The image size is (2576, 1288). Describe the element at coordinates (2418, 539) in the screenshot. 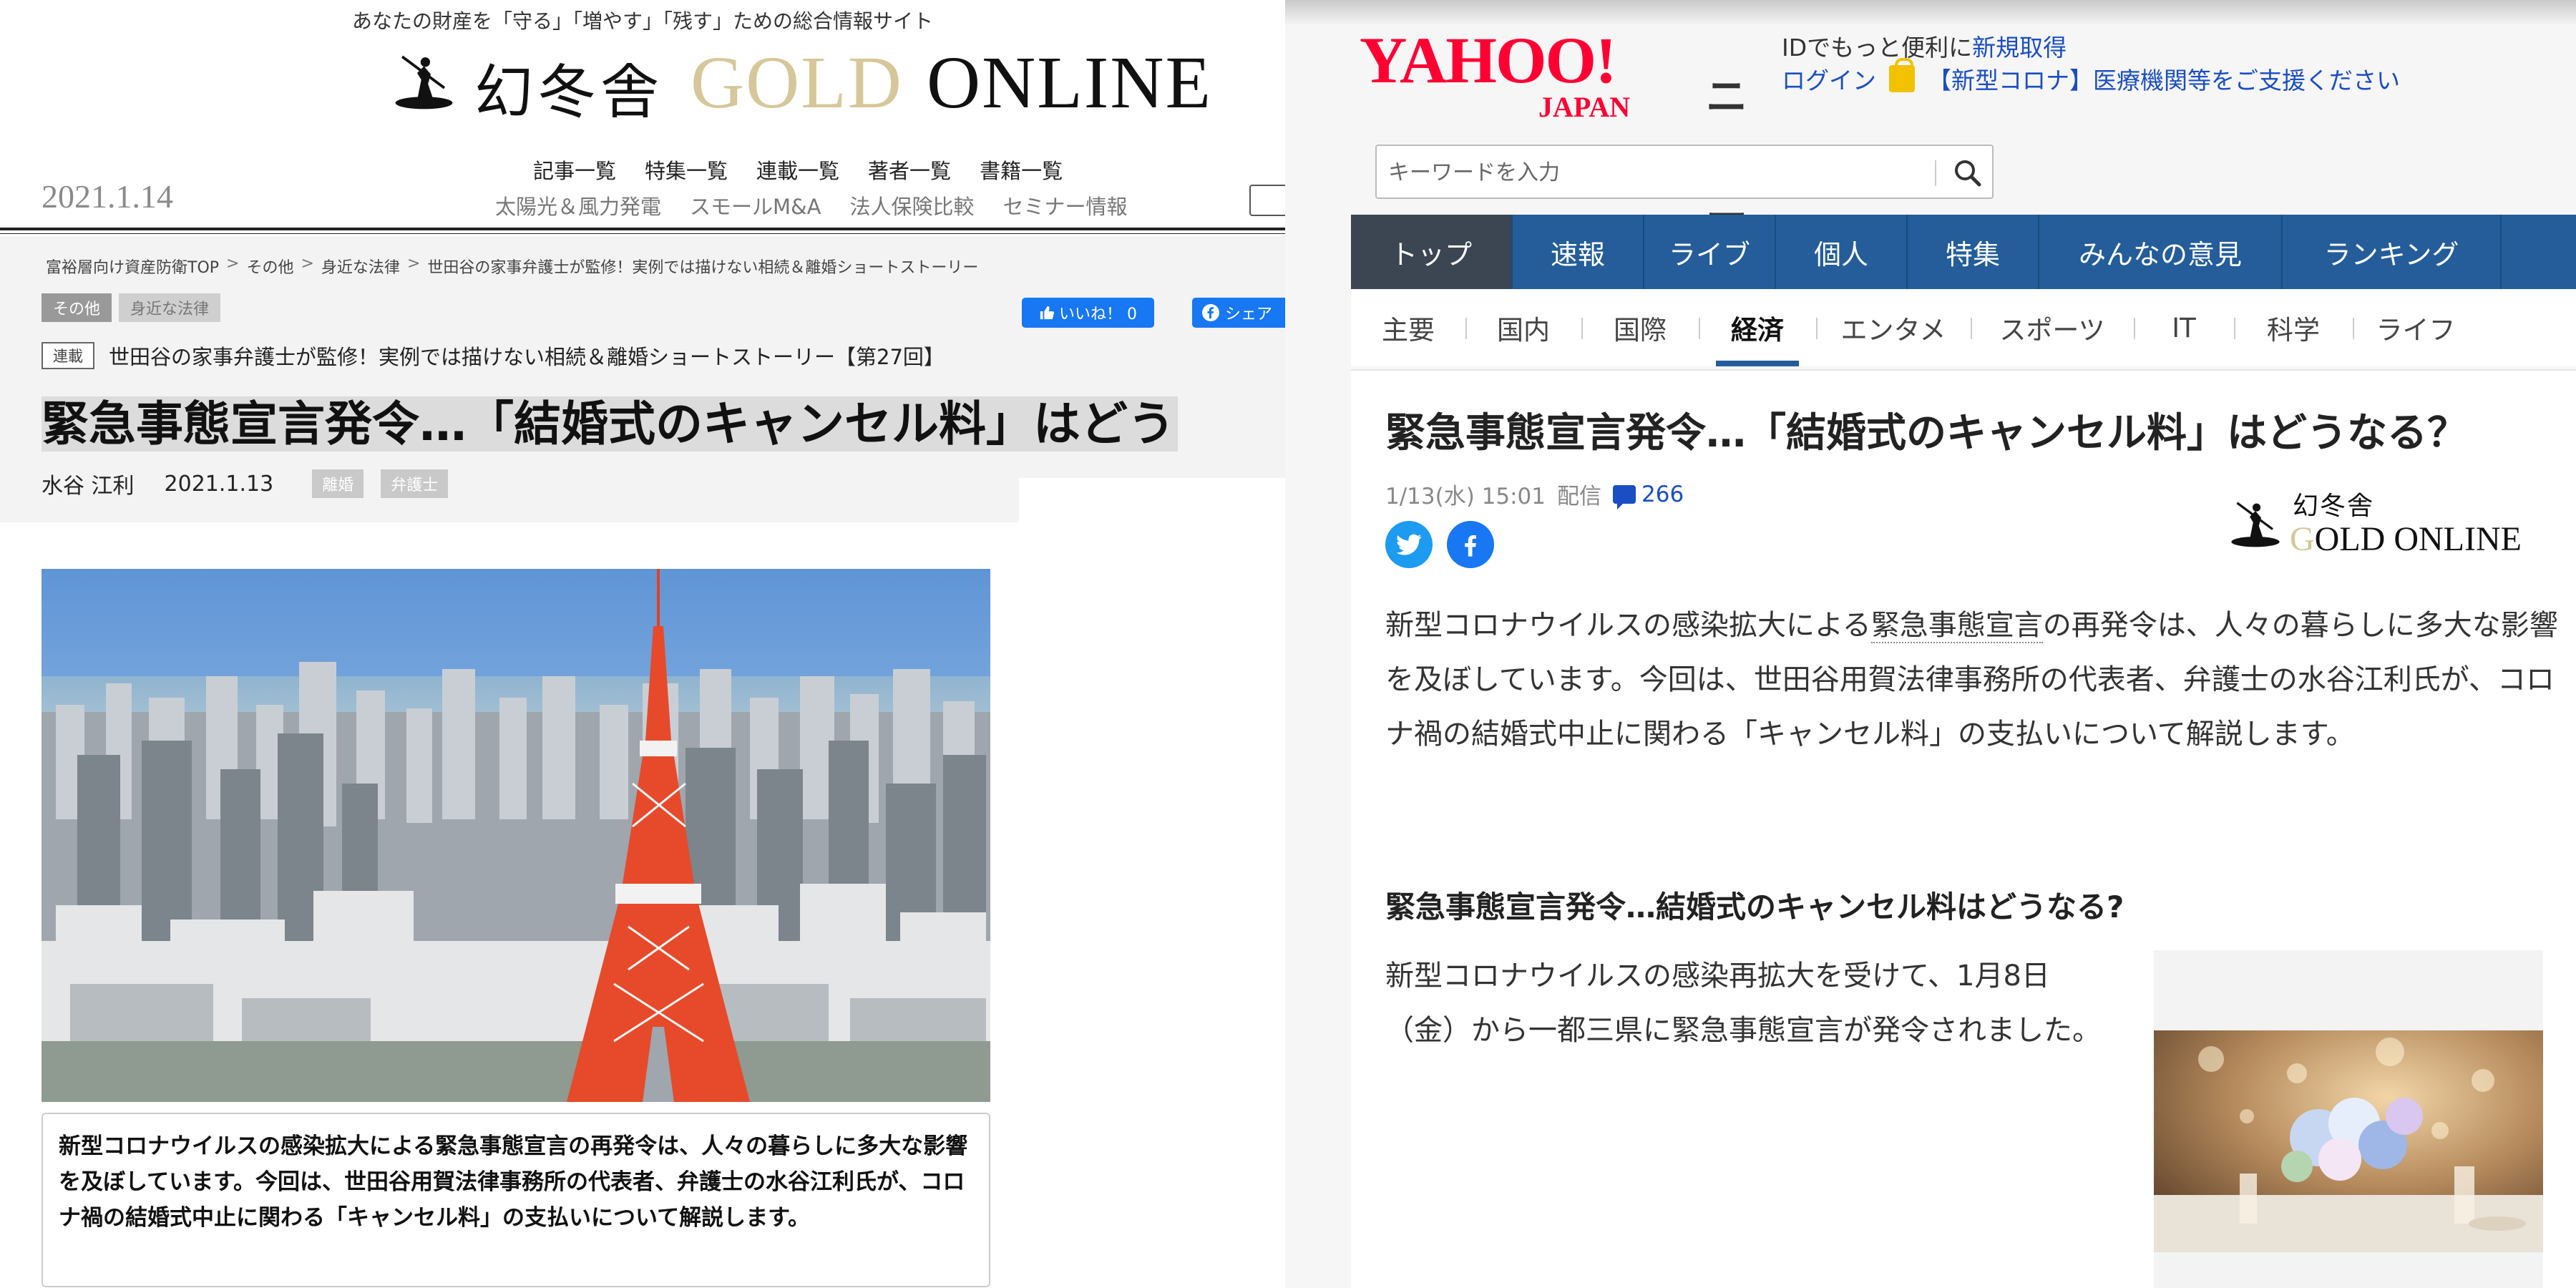

I see `source-logo-rest: OLD ONLINE` at that location.